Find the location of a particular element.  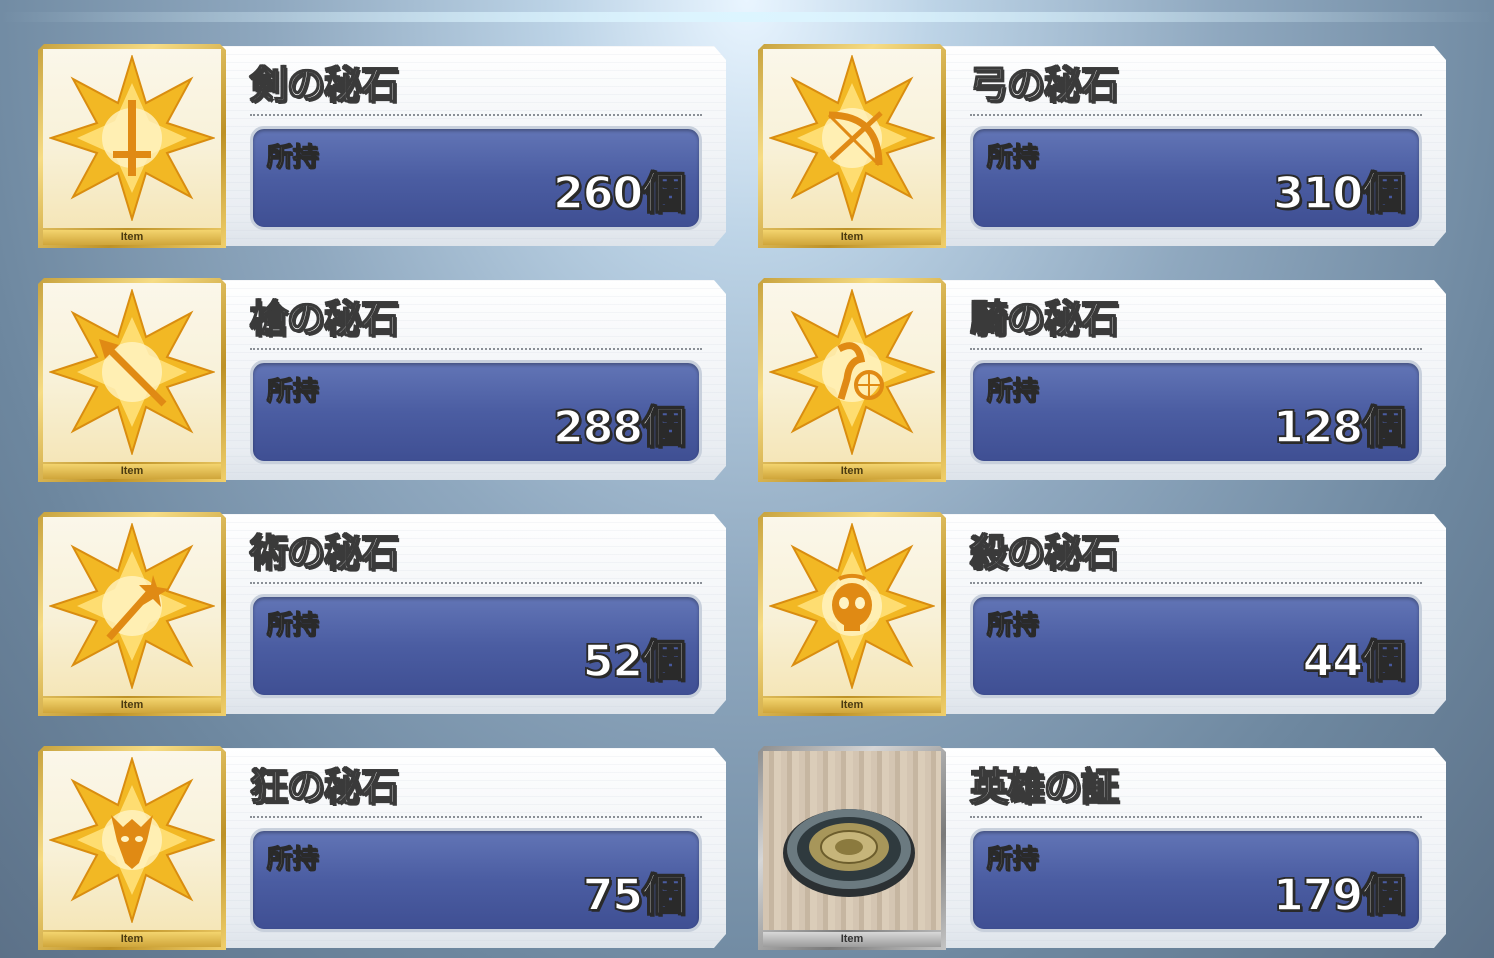

item-card: Item 術の秘石 所持 52個 is located at coordinates (382, 614).